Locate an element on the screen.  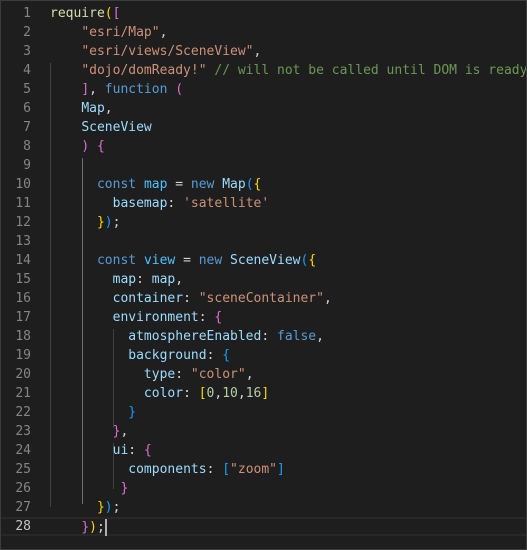
code-line: 9 is located at coordinates (263, 165).